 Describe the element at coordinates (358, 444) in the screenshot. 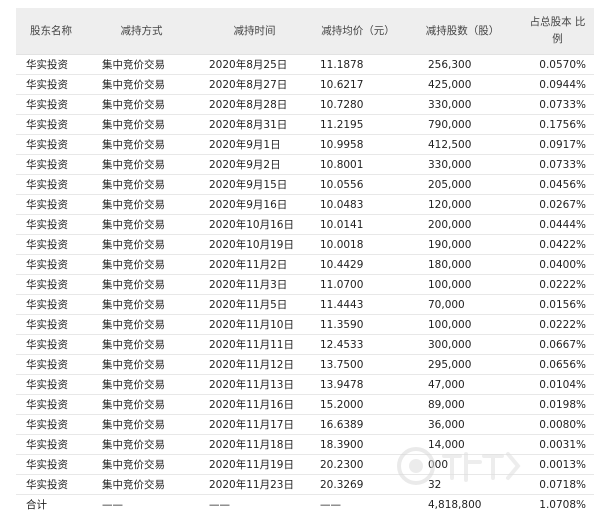

I see `average-price-cell: 18.3900` at that location.